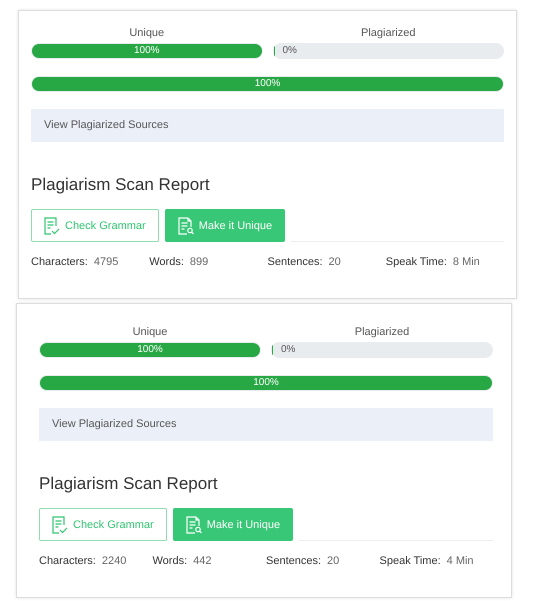 This screenshot has width=537, height=601. What do you see at coordinates (202, 561) in the screenshot?
I see `stat-value: 442` at bounding box center [202, 561].